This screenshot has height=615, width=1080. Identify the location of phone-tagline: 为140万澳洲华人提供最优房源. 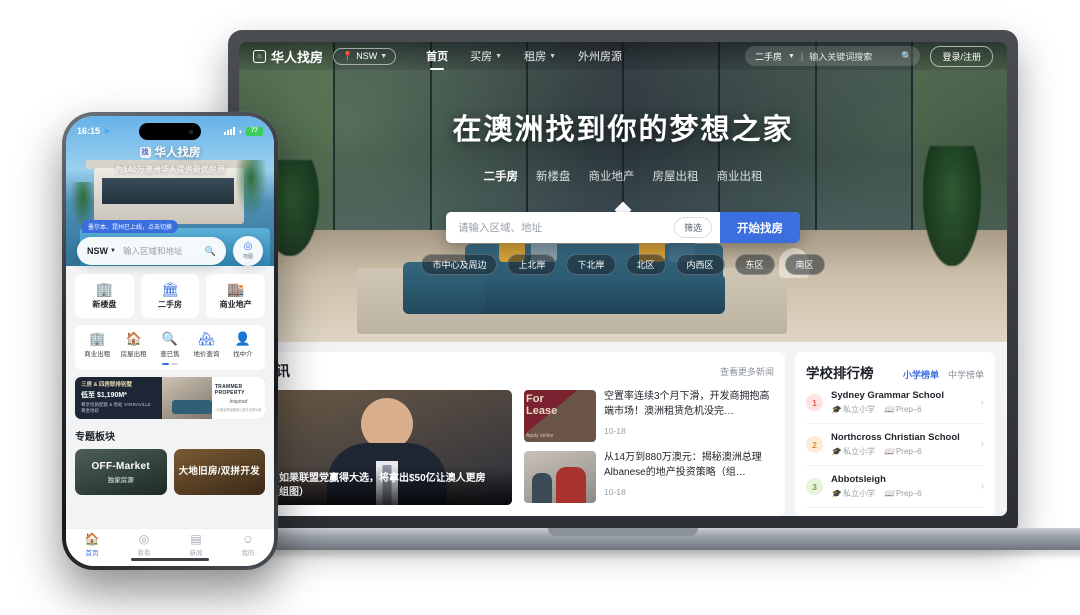
(170, 169).